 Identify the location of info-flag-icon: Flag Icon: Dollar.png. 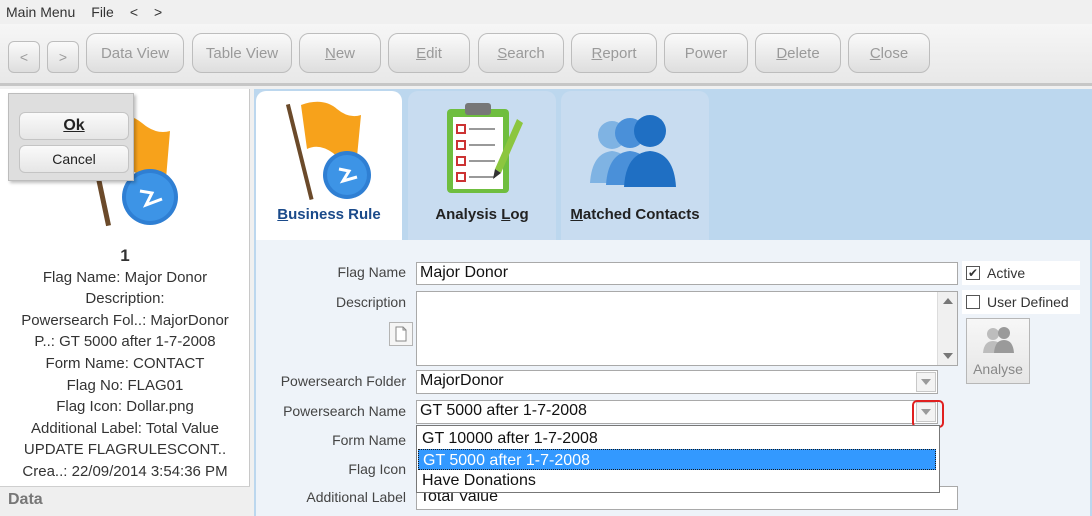
(125, 407).